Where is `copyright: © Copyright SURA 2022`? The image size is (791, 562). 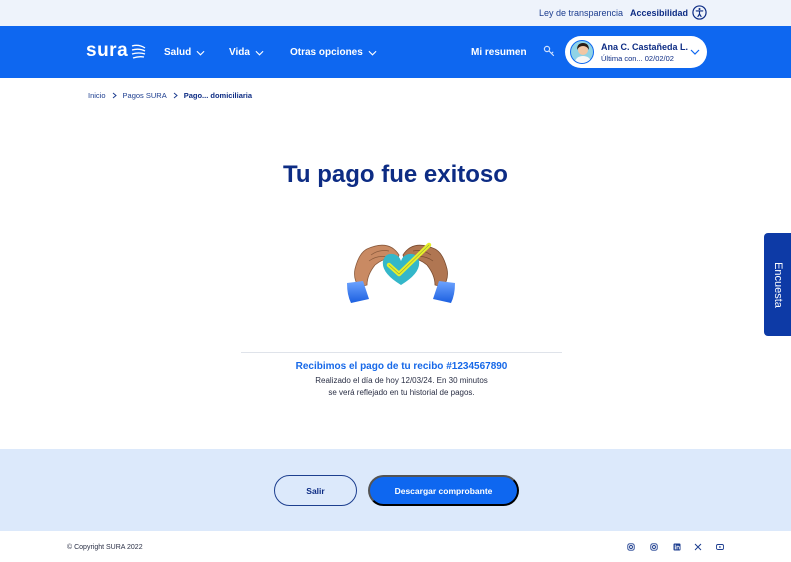 copyright: © Copyright SURA 2022 is located at coordinates (105, 547).